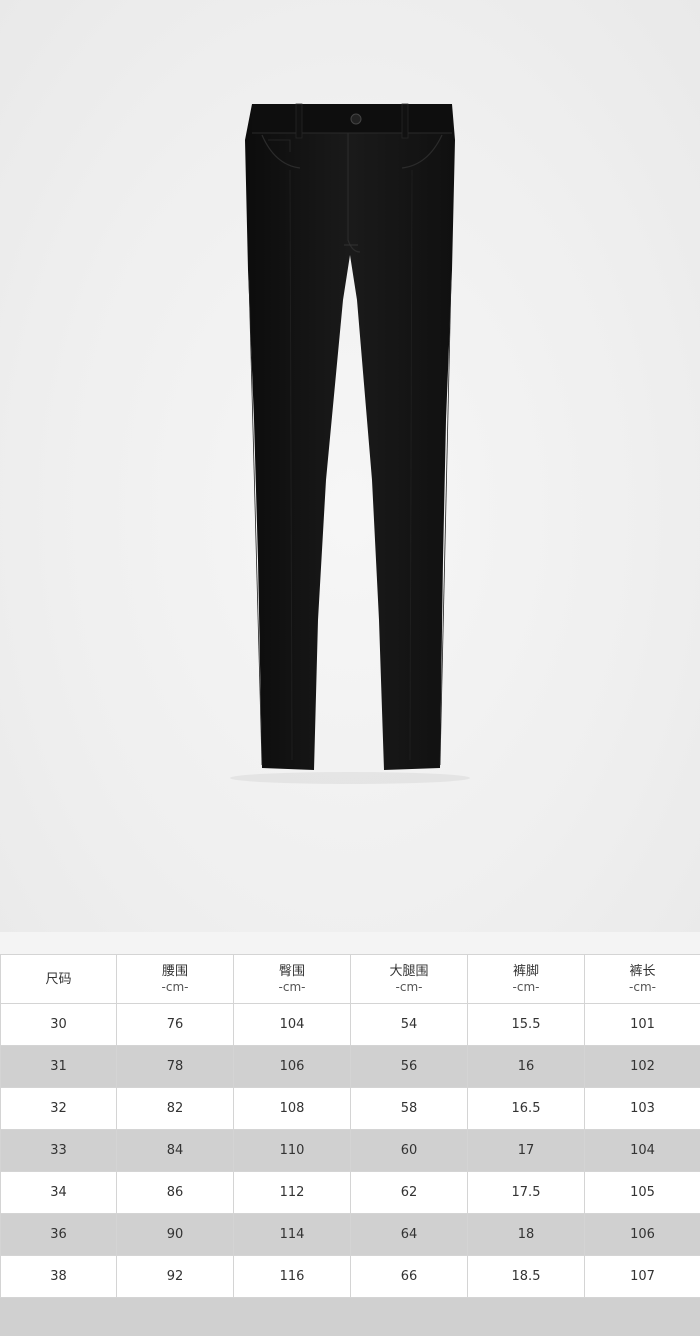 This screenshot has width=700, height=1336. I want to click on cell-waist: 90, so click(175, 1234).